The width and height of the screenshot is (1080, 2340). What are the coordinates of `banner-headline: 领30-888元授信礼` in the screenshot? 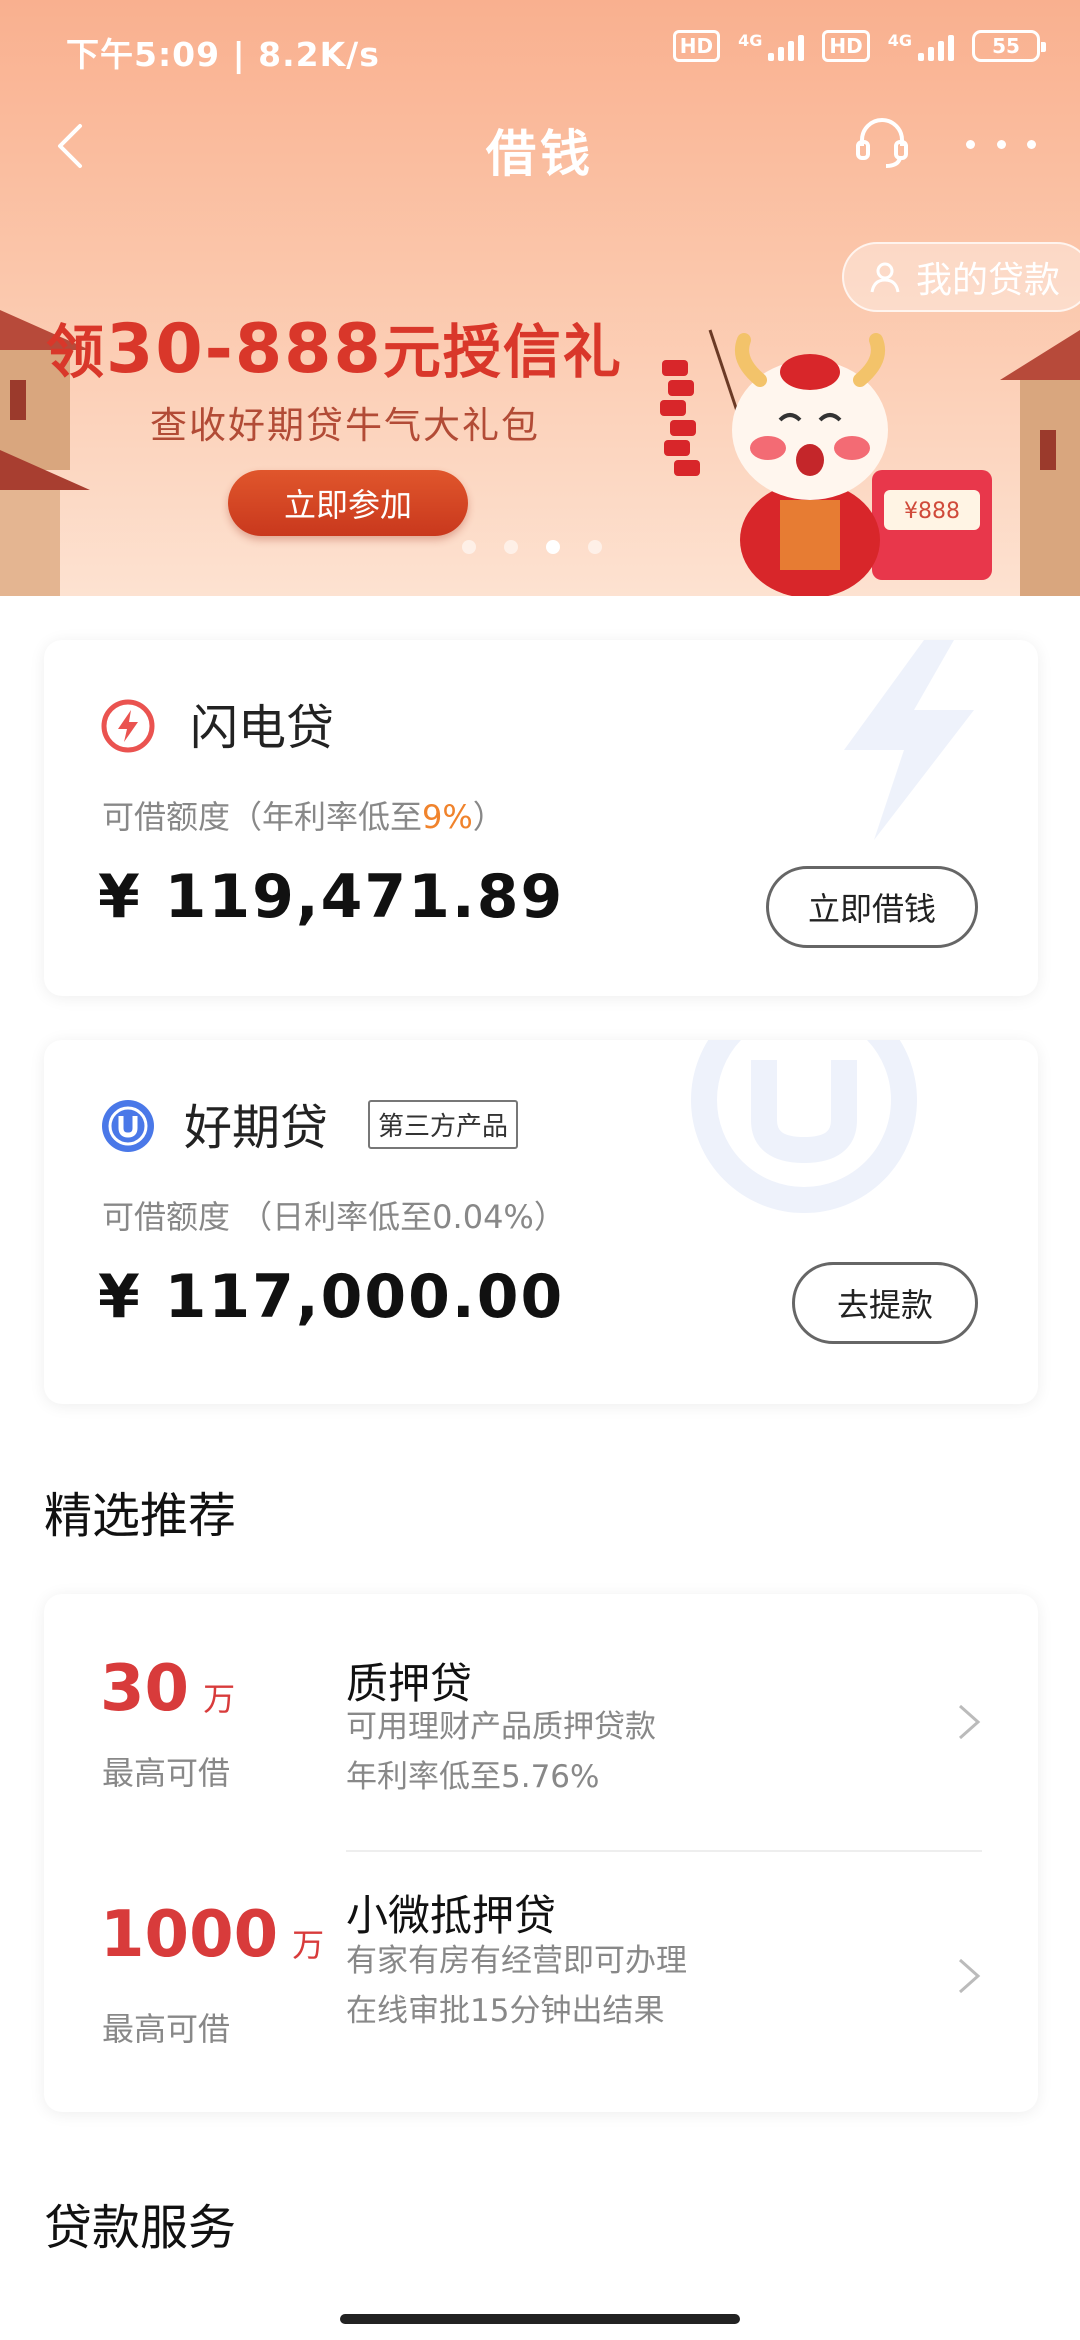 It's located at (334, 349).